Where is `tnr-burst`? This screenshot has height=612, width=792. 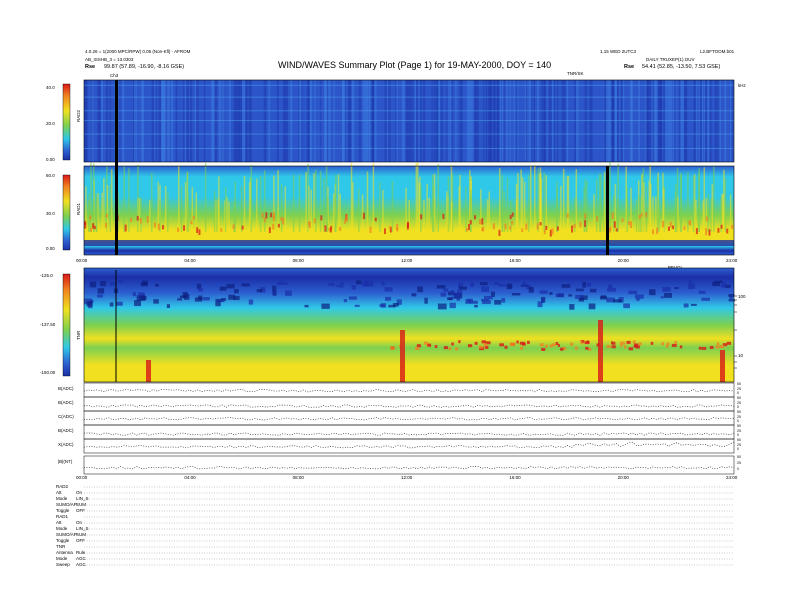
tnr-burst is located at coordinates (402, 356).